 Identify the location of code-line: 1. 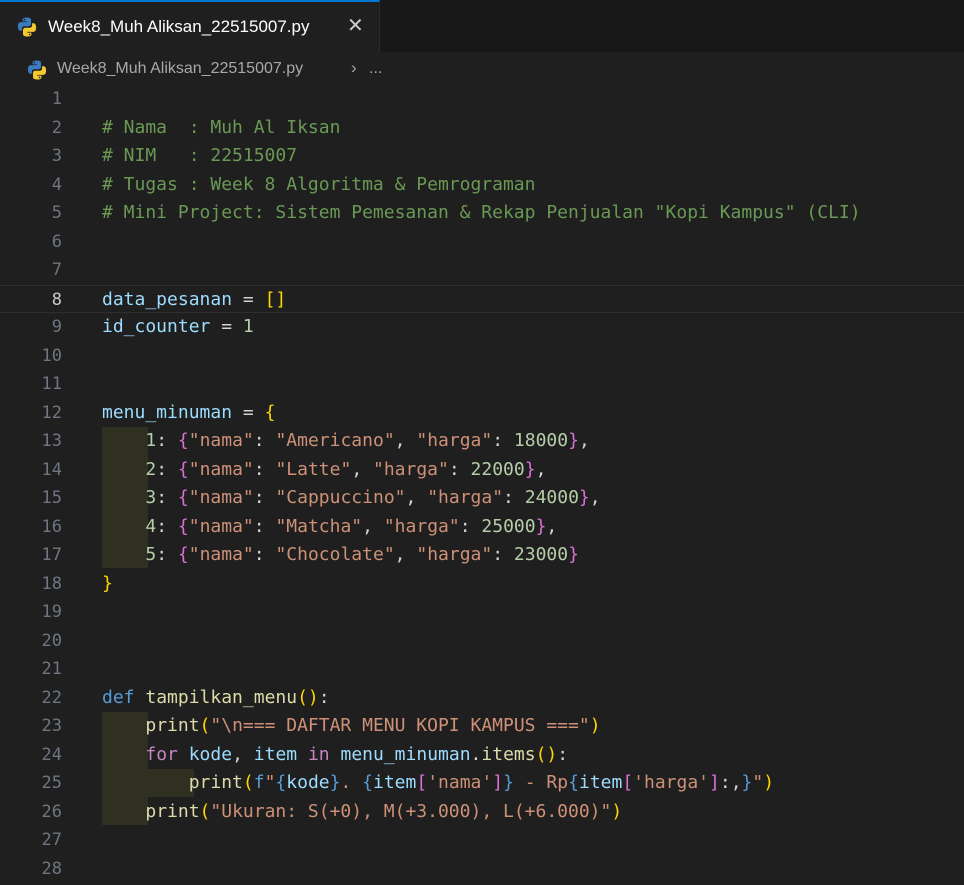
(482, 99).